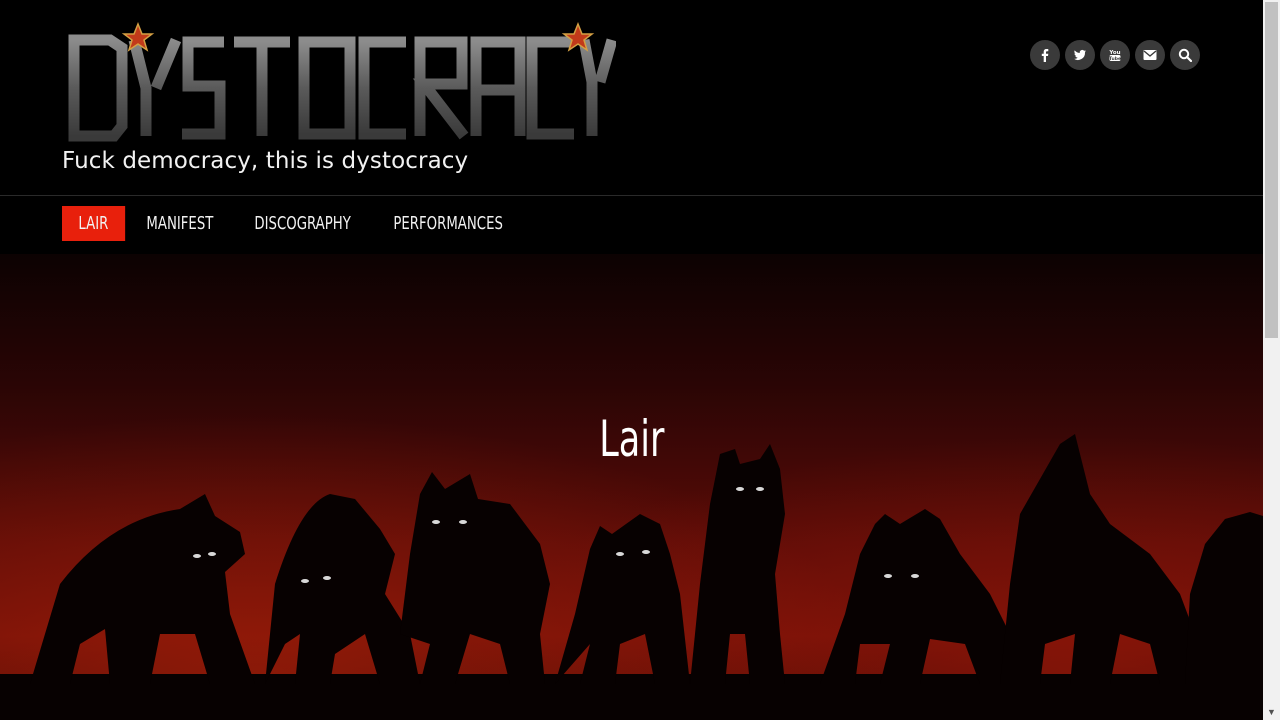 This screenshot has width=1280, height=720. Describe the element at coordinates (1271, 170) in the screenshot. I see `scrollbar-thumb` at that location.